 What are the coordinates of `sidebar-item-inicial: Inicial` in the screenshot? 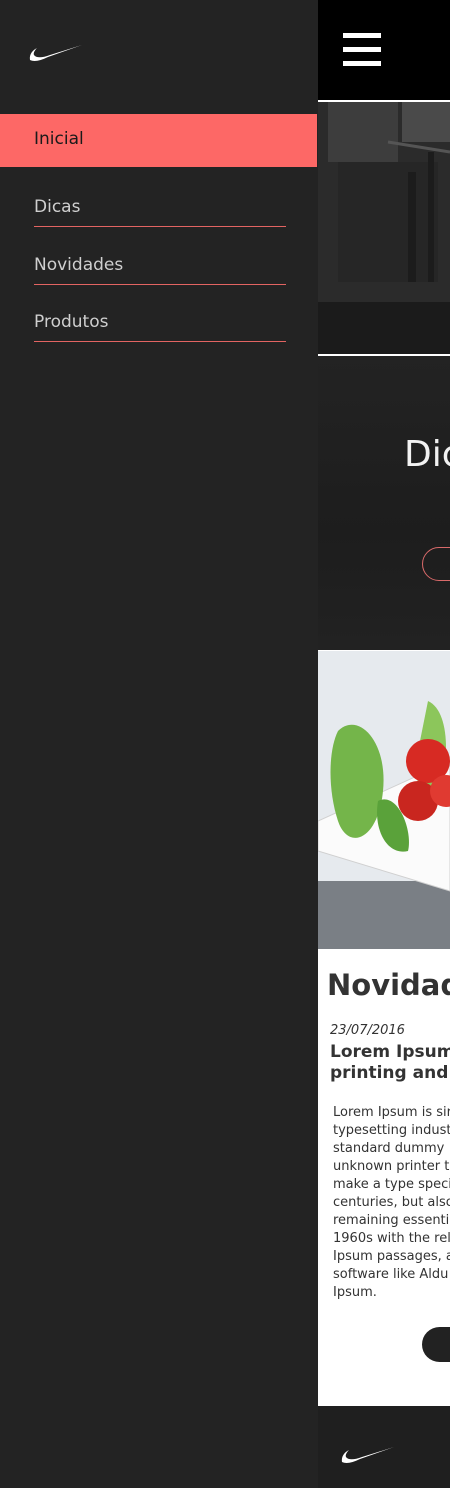 It's located at (158, 140).